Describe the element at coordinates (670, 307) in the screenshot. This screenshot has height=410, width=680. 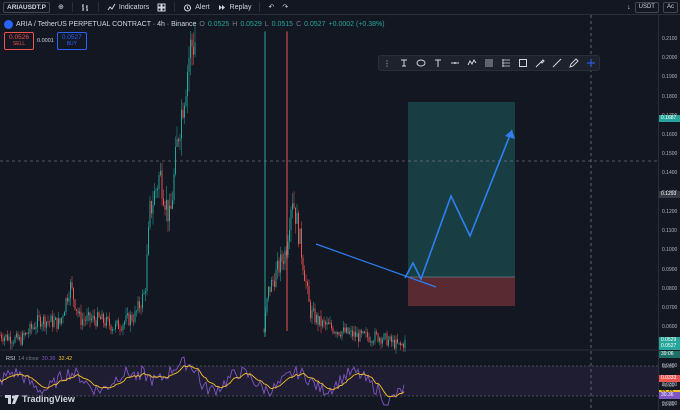
I see `price-tick: 0.0700` at that location.